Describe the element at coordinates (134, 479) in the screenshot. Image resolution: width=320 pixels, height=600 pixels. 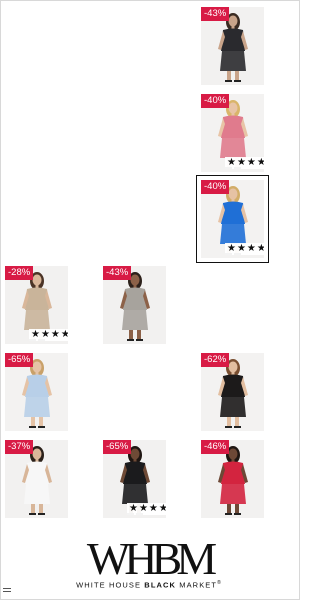
I see `product-tile: -65% ★★★★★` at that location.